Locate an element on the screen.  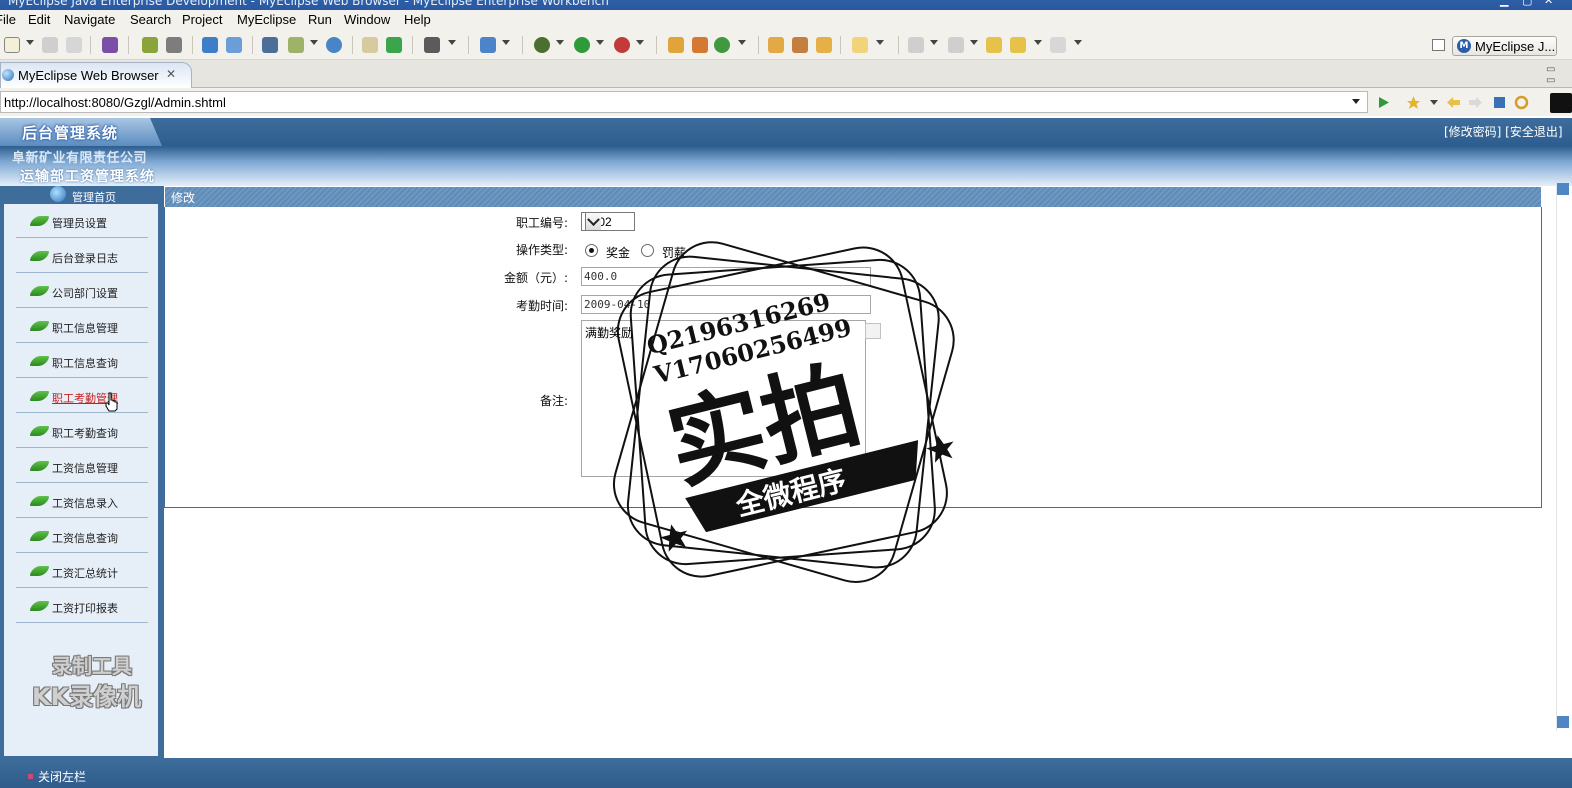
sidebar-item-department-settings: 公司部门设置 is located at coordinates (82, 291).